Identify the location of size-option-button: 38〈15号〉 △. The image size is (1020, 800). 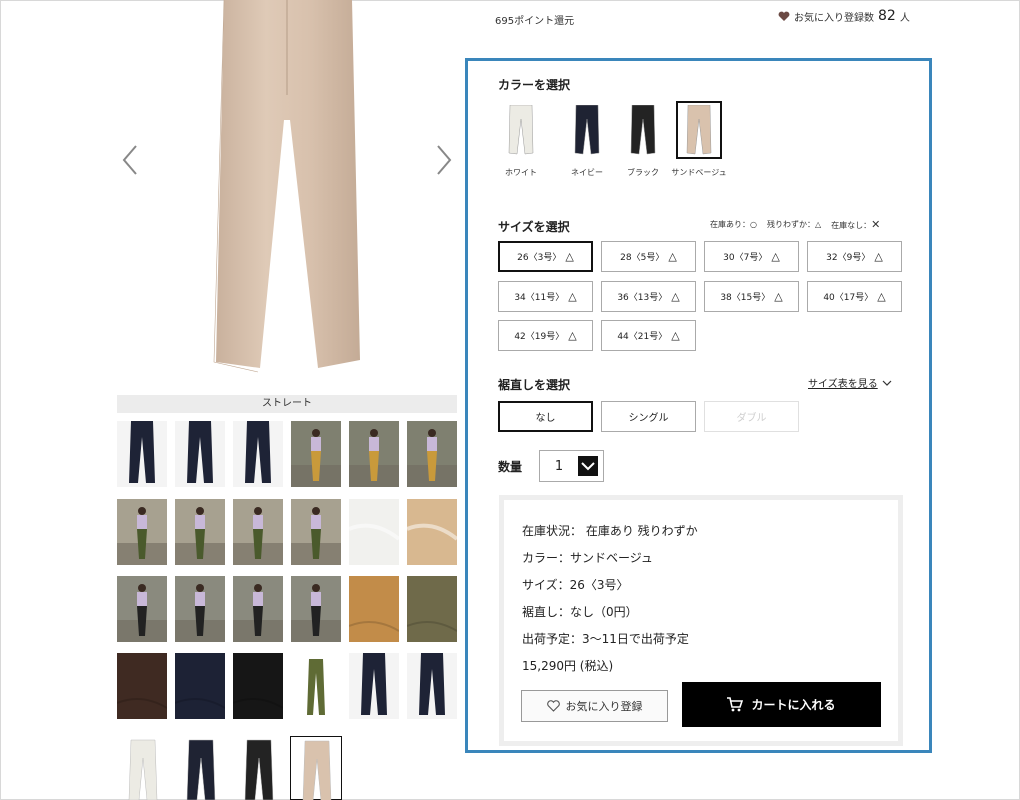
(751, 296).